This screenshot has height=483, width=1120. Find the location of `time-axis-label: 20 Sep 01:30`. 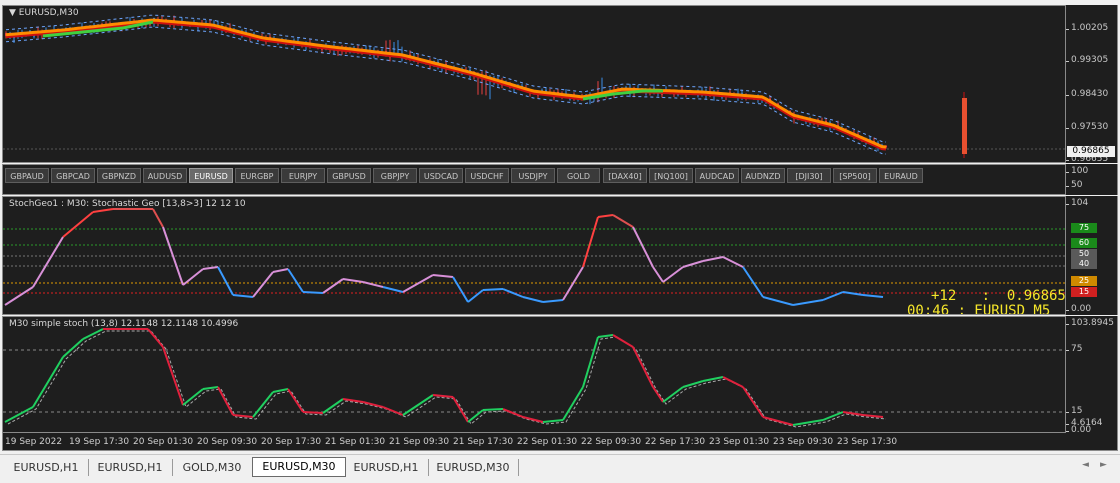

time-axis-label: 20 Sep 01:30 is located at coordinates (163, 442).